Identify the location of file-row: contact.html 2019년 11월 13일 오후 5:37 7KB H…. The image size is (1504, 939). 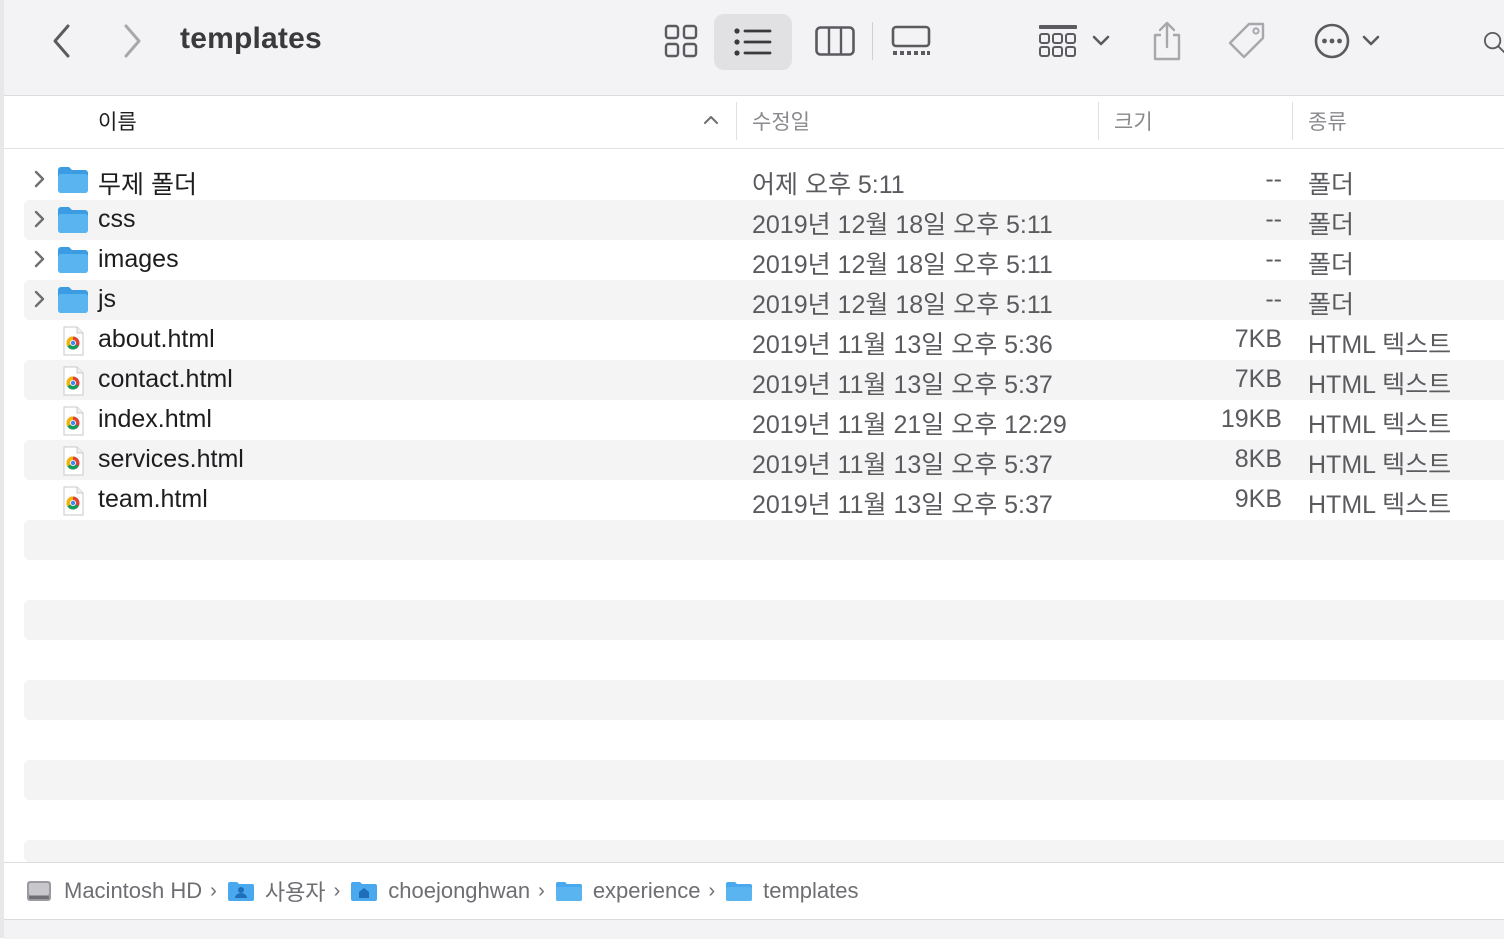
(764, 380).